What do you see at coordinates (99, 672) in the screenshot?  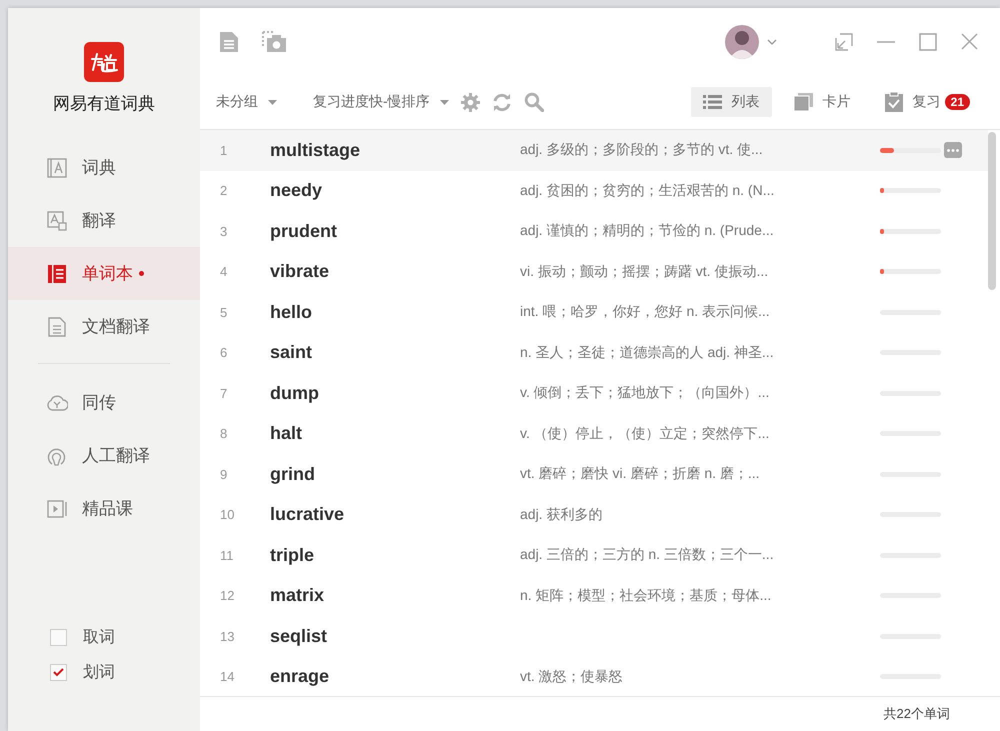 I see `checkbox-label: 划词` at bounding box center [99, 672].